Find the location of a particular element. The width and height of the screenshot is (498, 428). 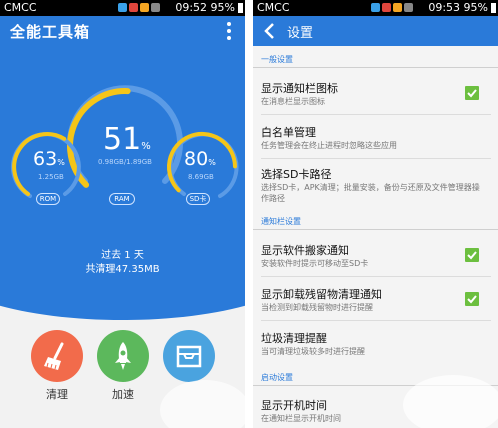

setting-title: 显示开机时间 is located at coordinates (294, 405).